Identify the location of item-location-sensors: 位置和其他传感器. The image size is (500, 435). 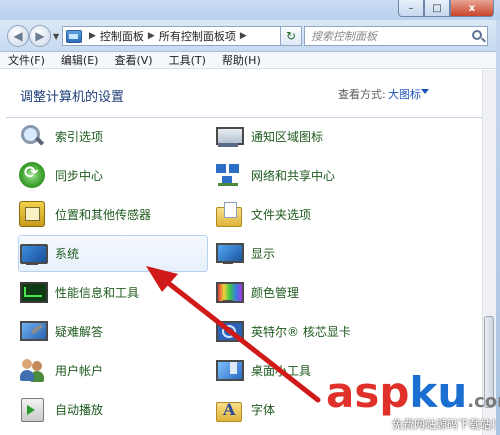
(112, 214).